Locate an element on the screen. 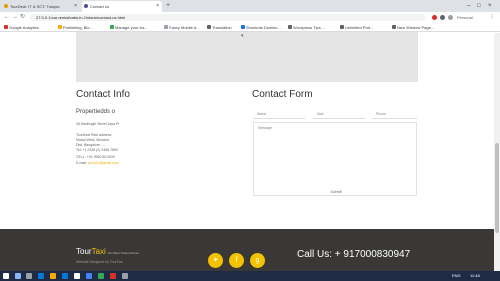  language-indicator: ENG is located at coordinates (456, 276).